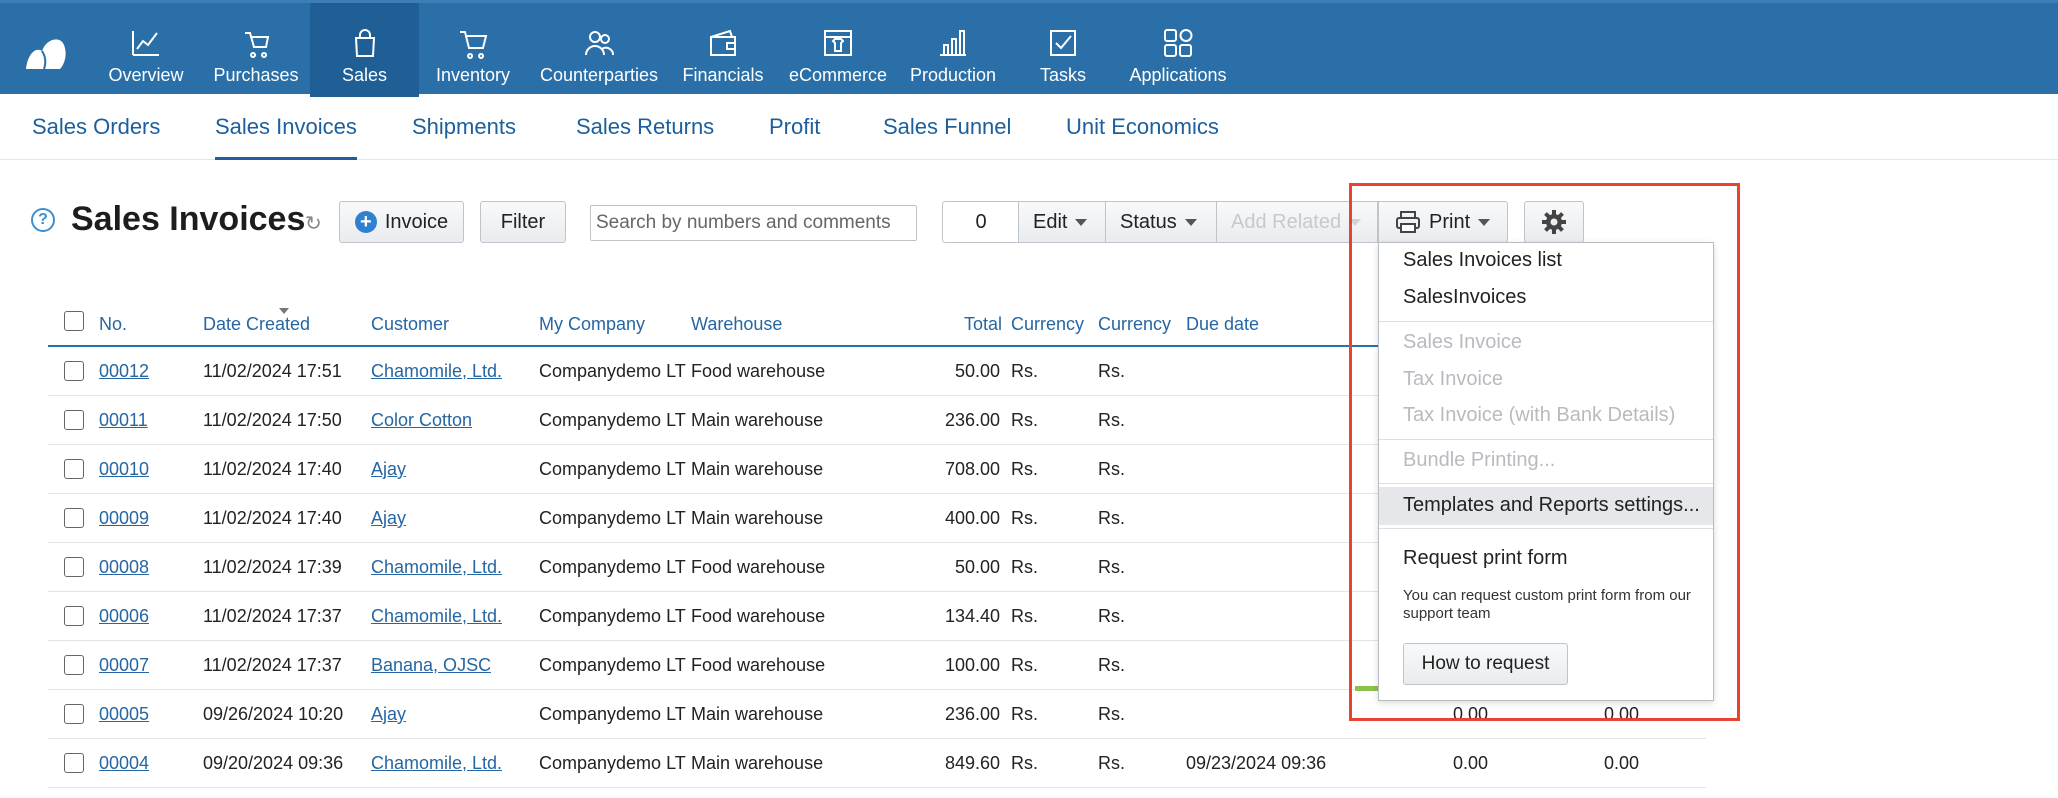  I want to click on nav-production: Production, so click(953, 50).